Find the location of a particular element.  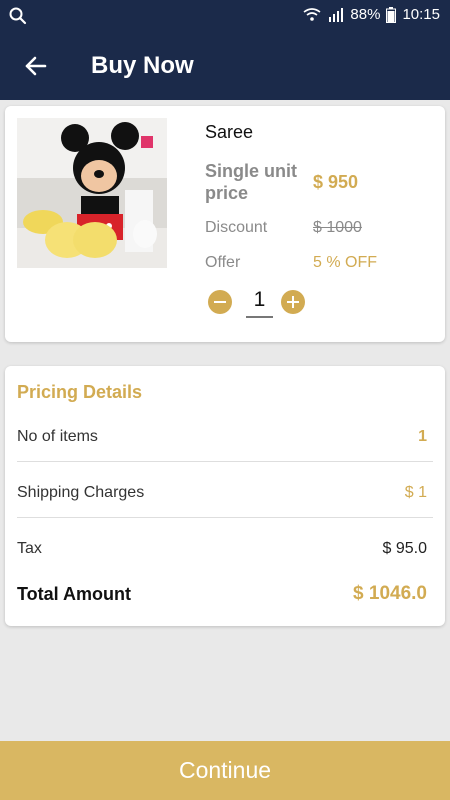

back-arrow-icon is located at coordinates (36, 66).